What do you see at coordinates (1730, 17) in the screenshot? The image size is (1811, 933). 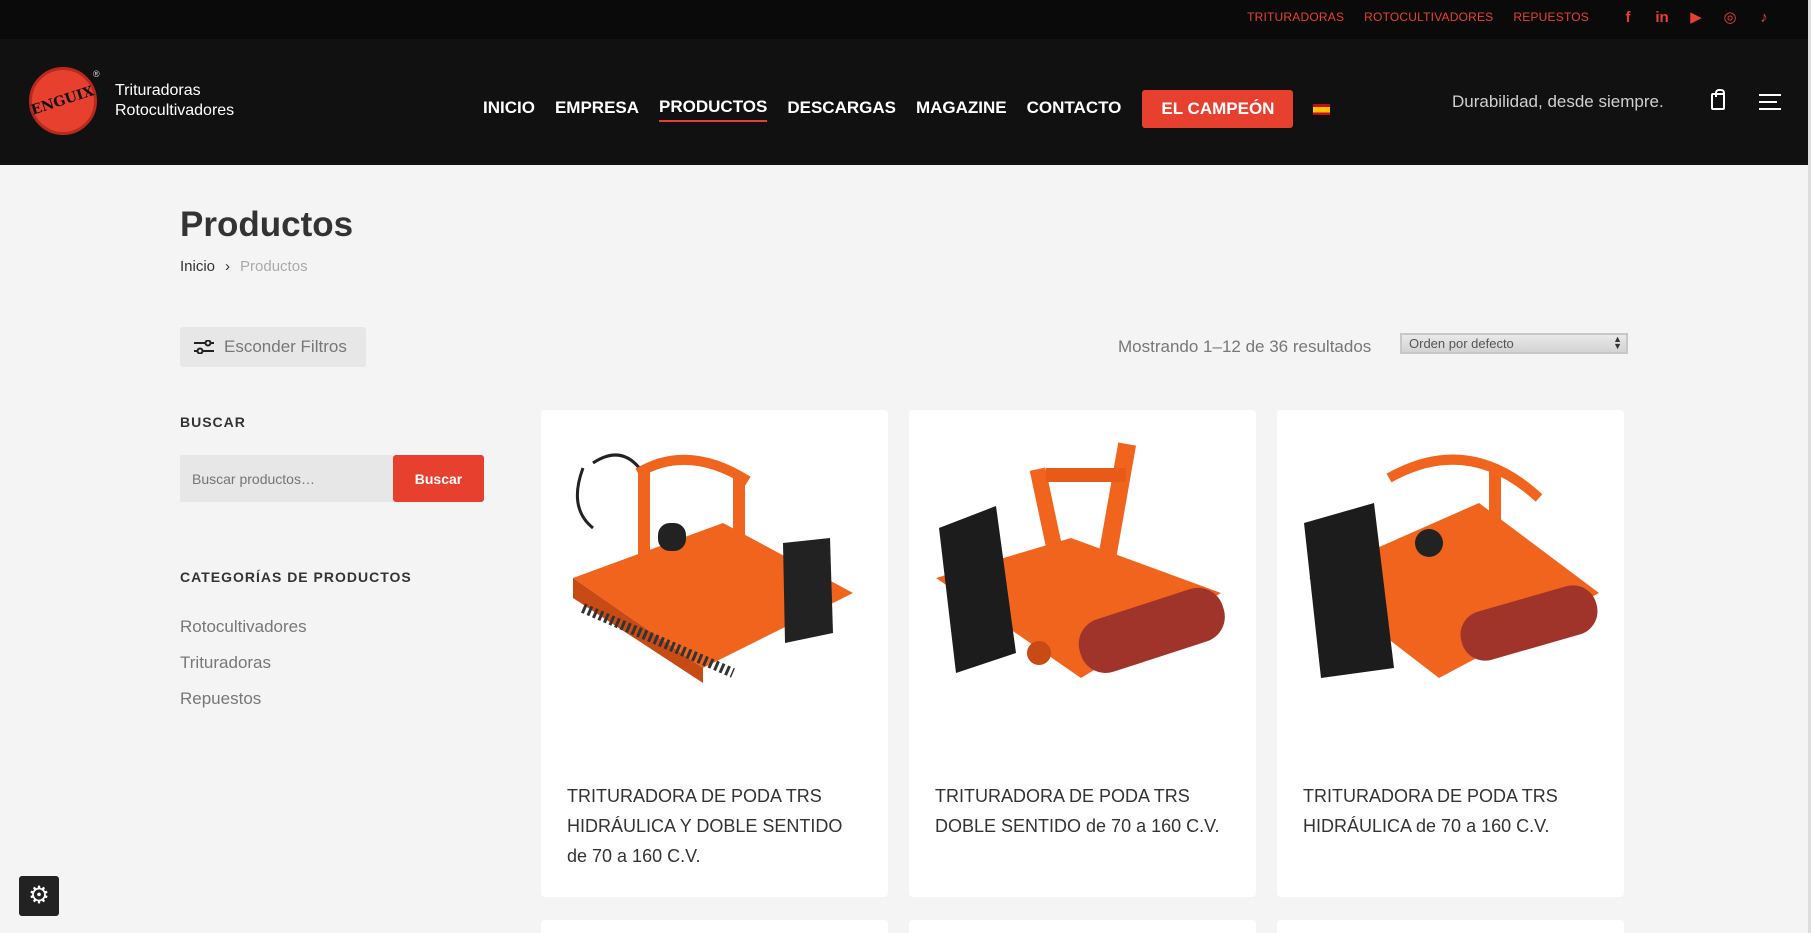 I see `instagram-icon: ◎` at bounding box center [1730, 17].